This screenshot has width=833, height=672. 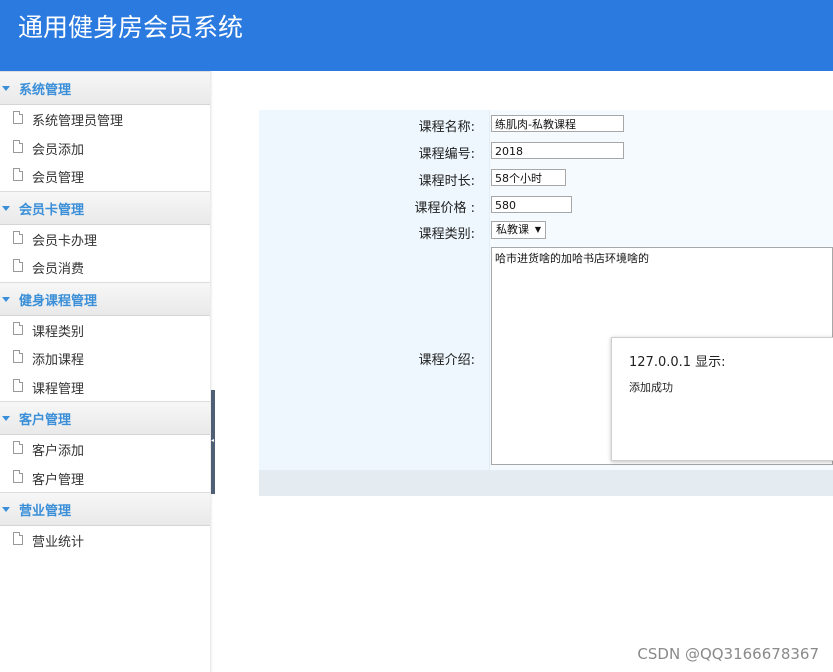 I want to click on course-duration-label: 课程时长:, so click(x=446, y=181).